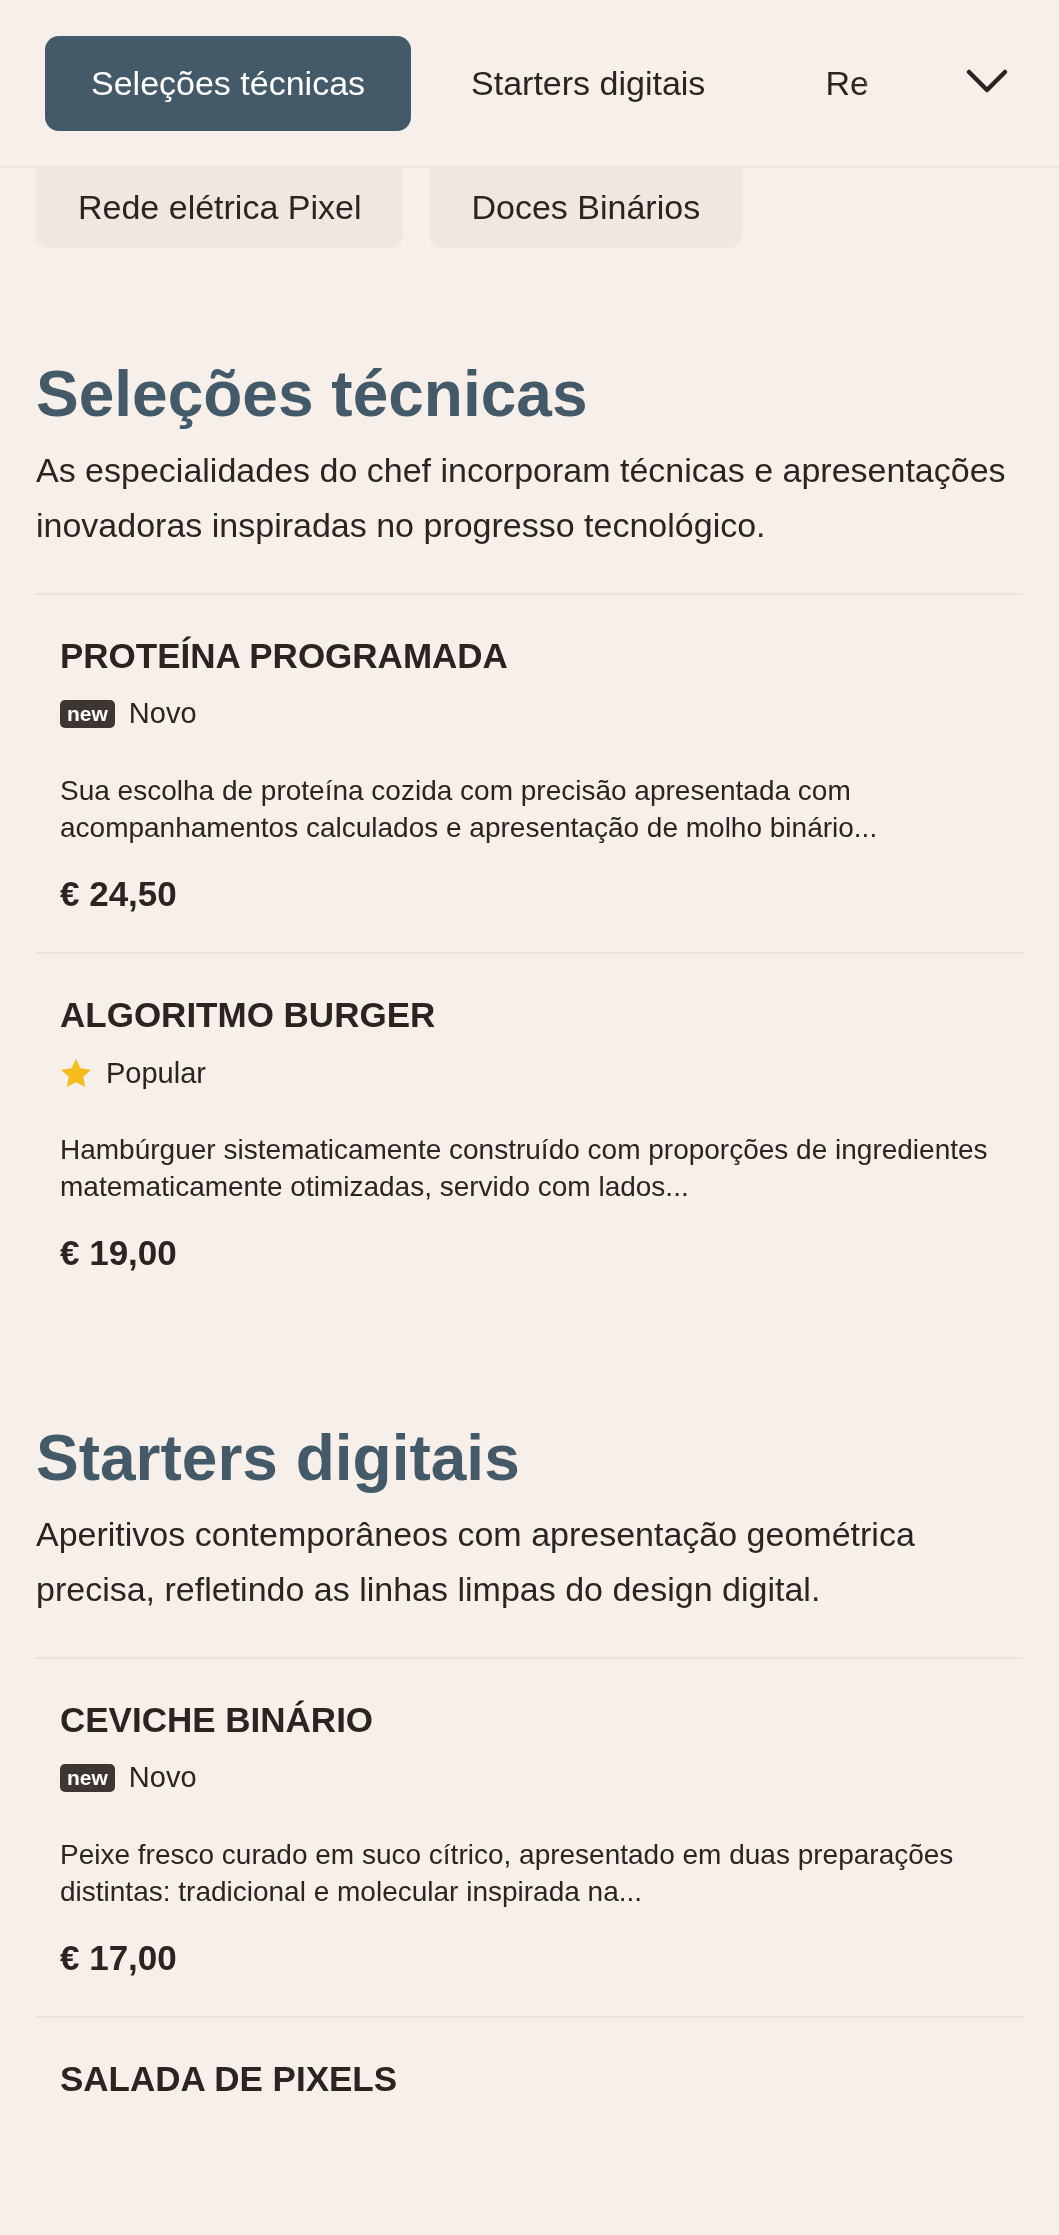 This screenshot has width=1059, height=2235. What do you see at coordinates (476, 1561) in the screenshot?
I see `section-description: Aperitivos contemporâneos com apresentação geométrica precisa, refletindo as linhas limpas do design digital.` at bounding box center [476, 1561].